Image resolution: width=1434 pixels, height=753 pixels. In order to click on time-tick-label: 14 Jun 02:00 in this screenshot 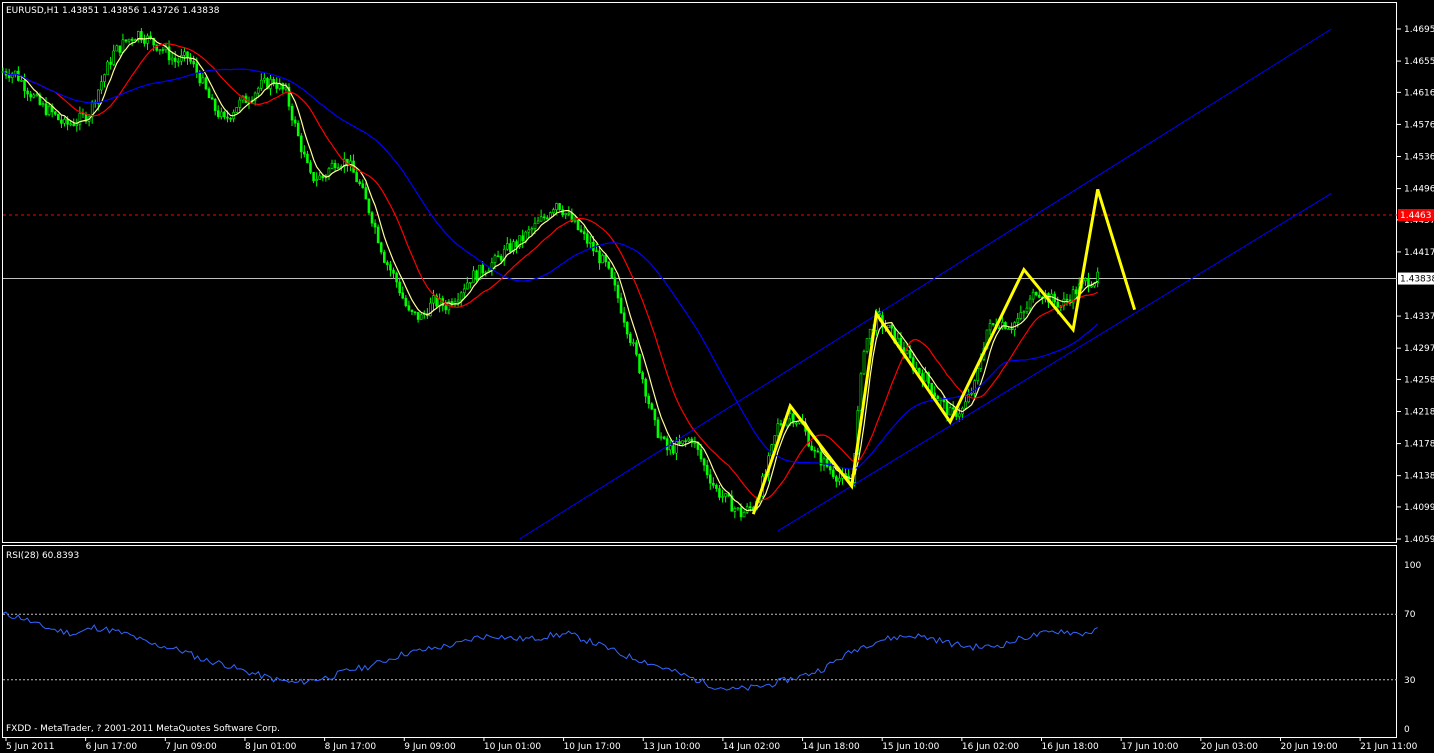, I will do `click(751, 747)`.